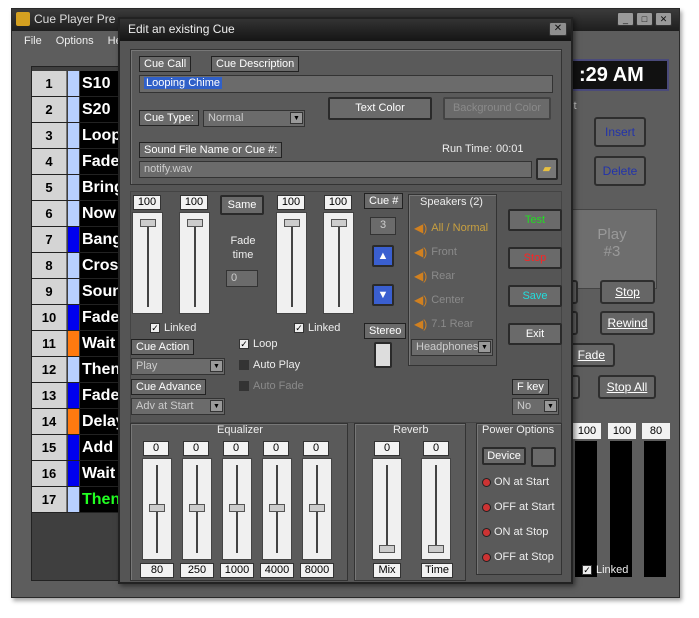  I want to click on cue-advance-select: Adv at Start ▼, so click(178, 406).